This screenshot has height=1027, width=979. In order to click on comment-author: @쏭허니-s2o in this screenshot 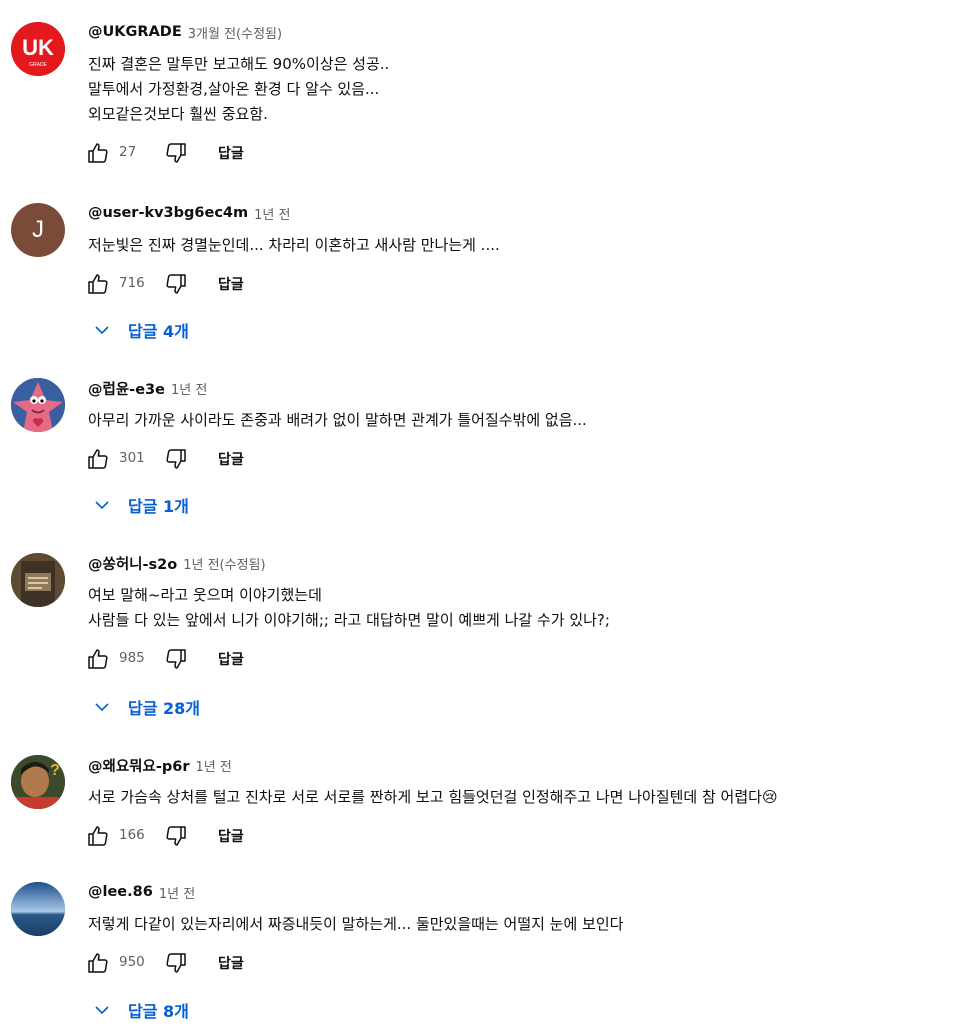, I will do `click(132, 563)`.